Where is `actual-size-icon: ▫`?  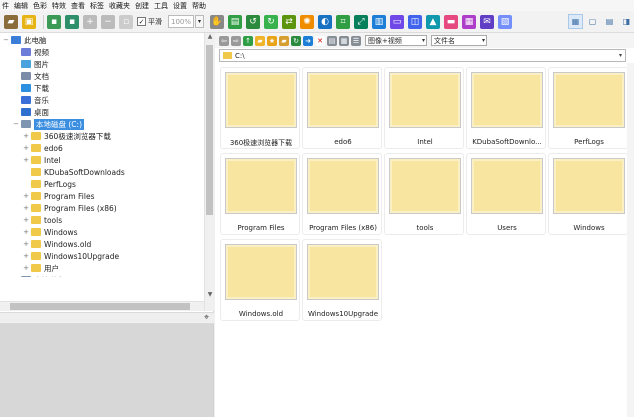
actual-size-icon: ▫ is located at coordinates (126, 21).